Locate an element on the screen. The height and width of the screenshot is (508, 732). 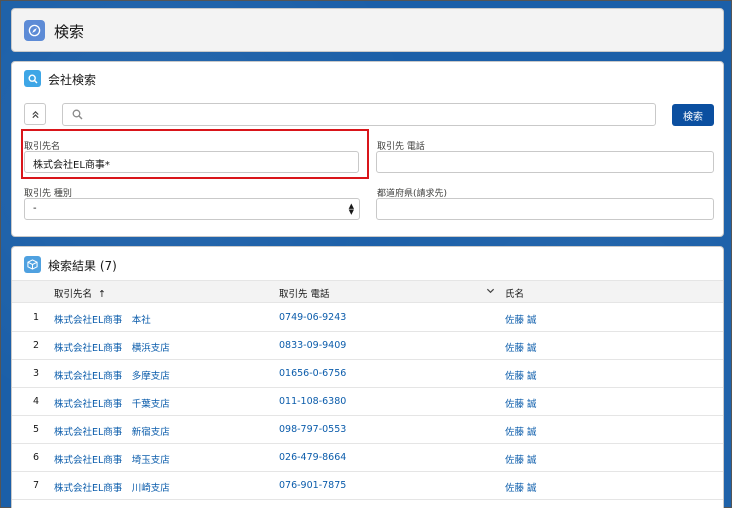
account-type-value: - is located at coordinates (35, 208).